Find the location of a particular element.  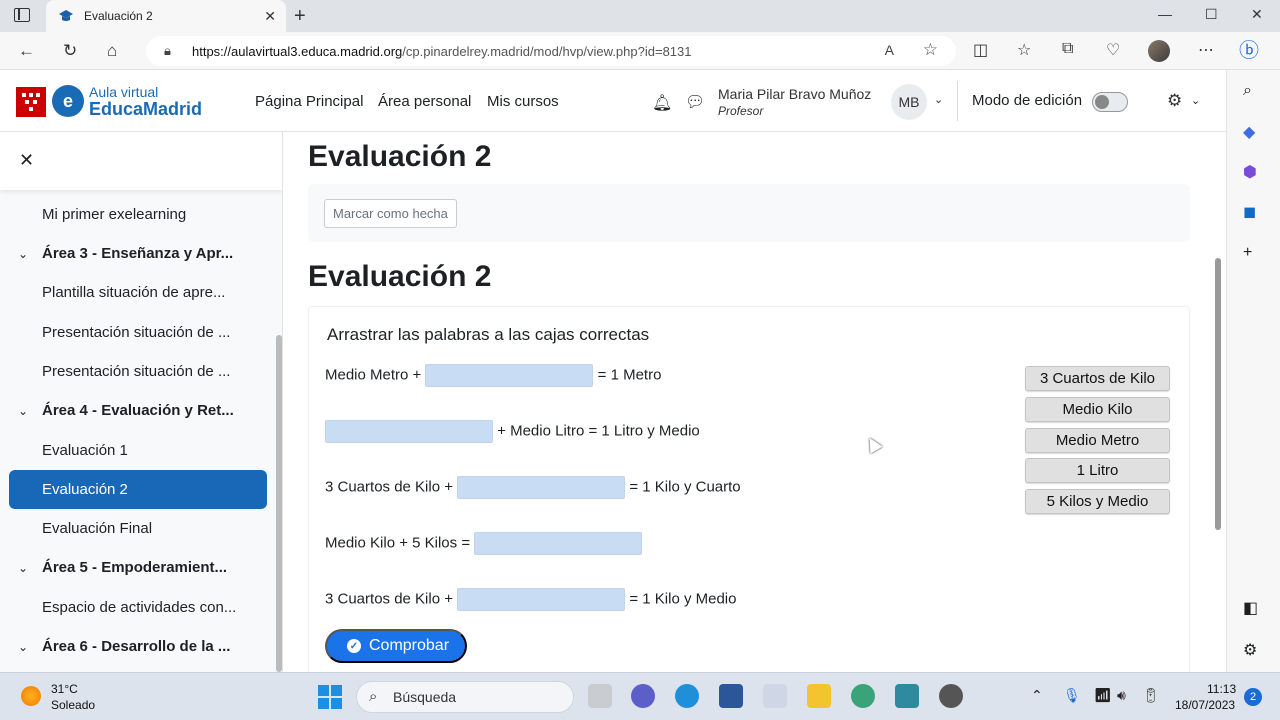

battery-icon: 🔋︎ is located at coordinates (1151, 695).